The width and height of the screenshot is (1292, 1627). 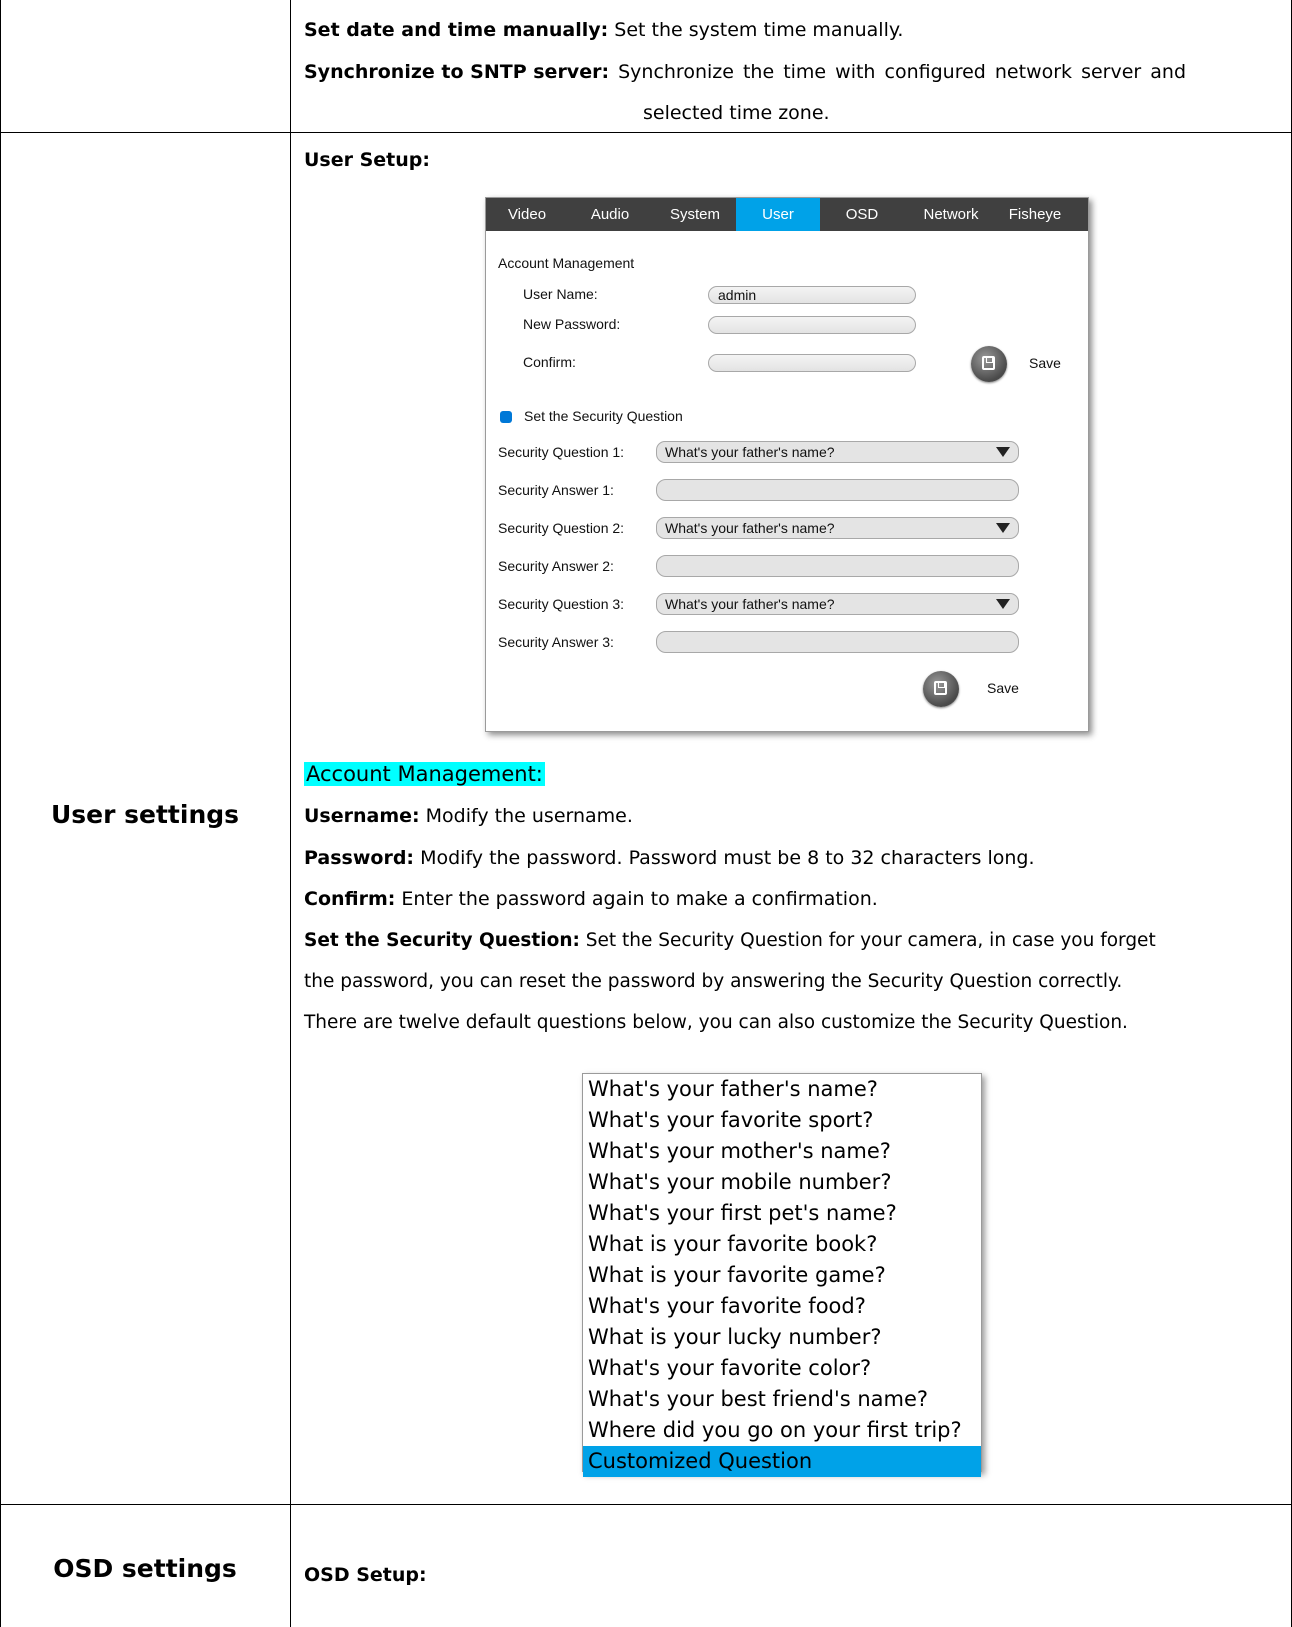 What do you see at coordinates (506, 417) in the screenshot?
I see `security-question-checkbox` at bounding box center [506, 417].